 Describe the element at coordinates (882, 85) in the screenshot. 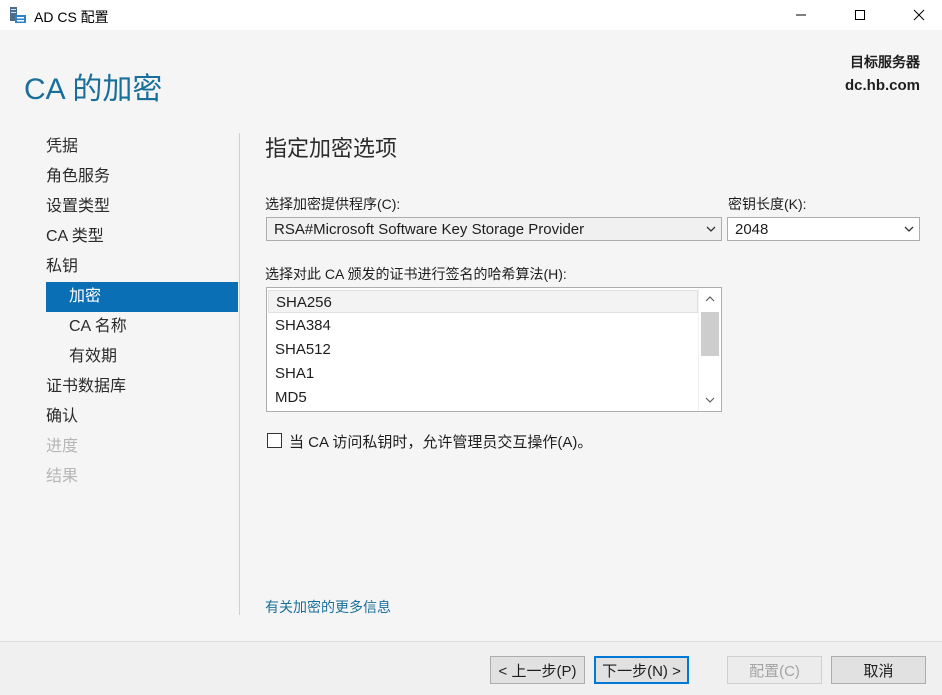

I see `target-server-name: dc.hb.com` at that location.